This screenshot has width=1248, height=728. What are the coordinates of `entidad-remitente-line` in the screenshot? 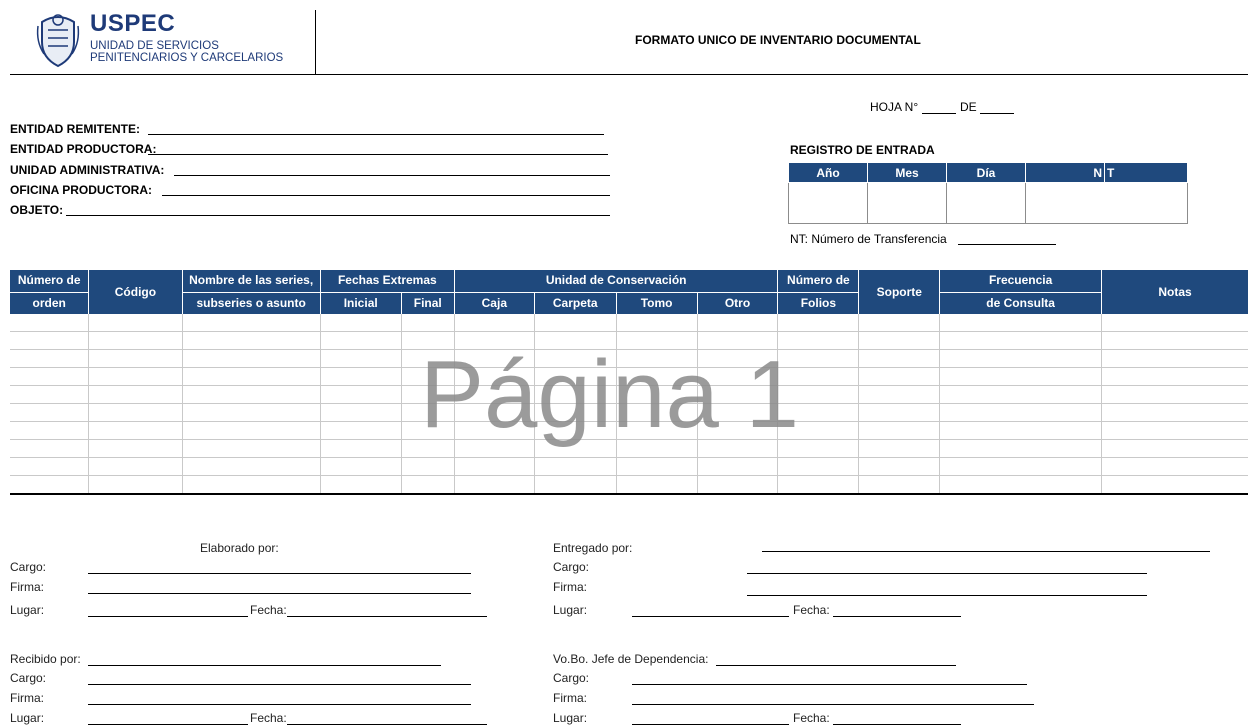 It's located at (376, 134).